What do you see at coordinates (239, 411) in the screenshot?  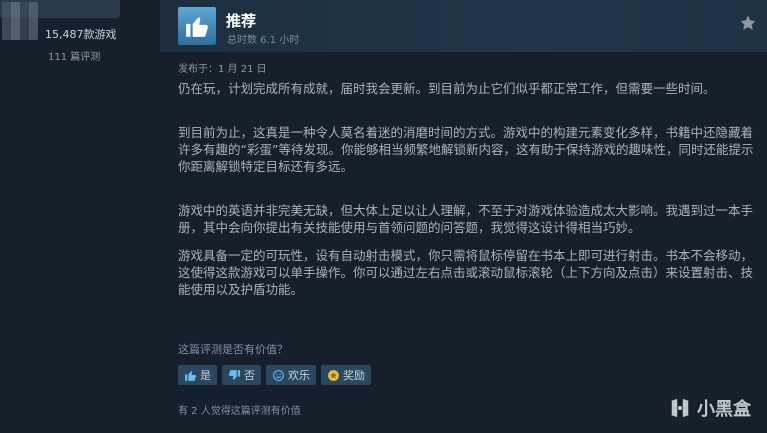 I see `helpful-count: 有 2 人觉得这篇评测有价值` at bounding box center [239, 411].